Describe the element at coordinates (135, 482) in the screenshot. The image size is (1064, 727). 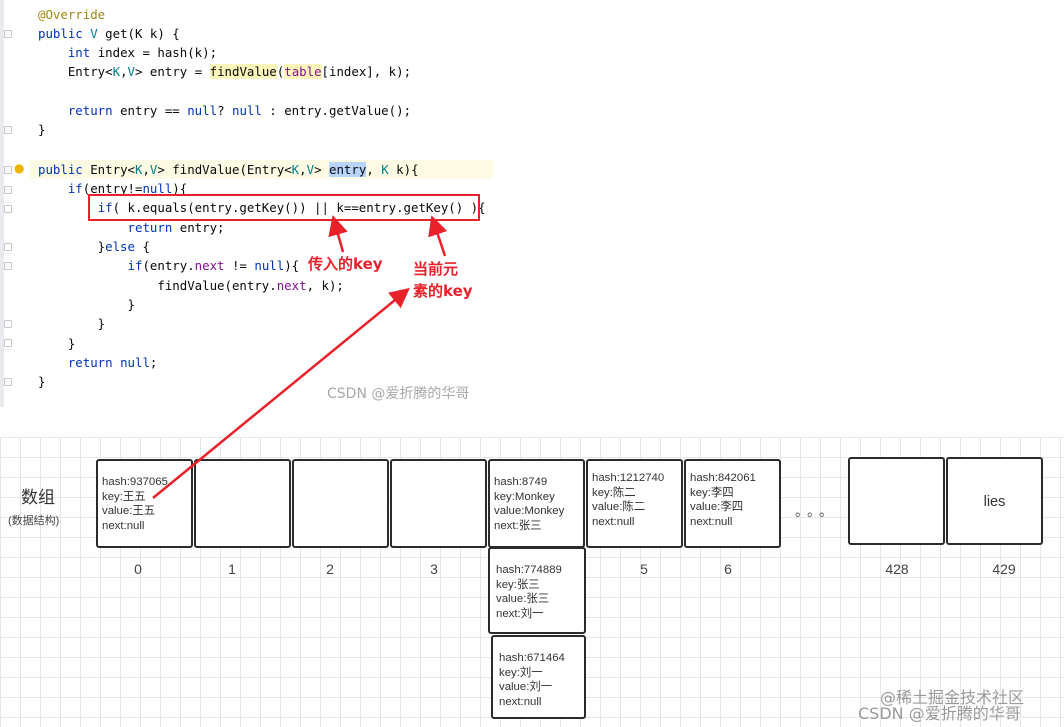
I see `slot-field: hash:937065` at that location.